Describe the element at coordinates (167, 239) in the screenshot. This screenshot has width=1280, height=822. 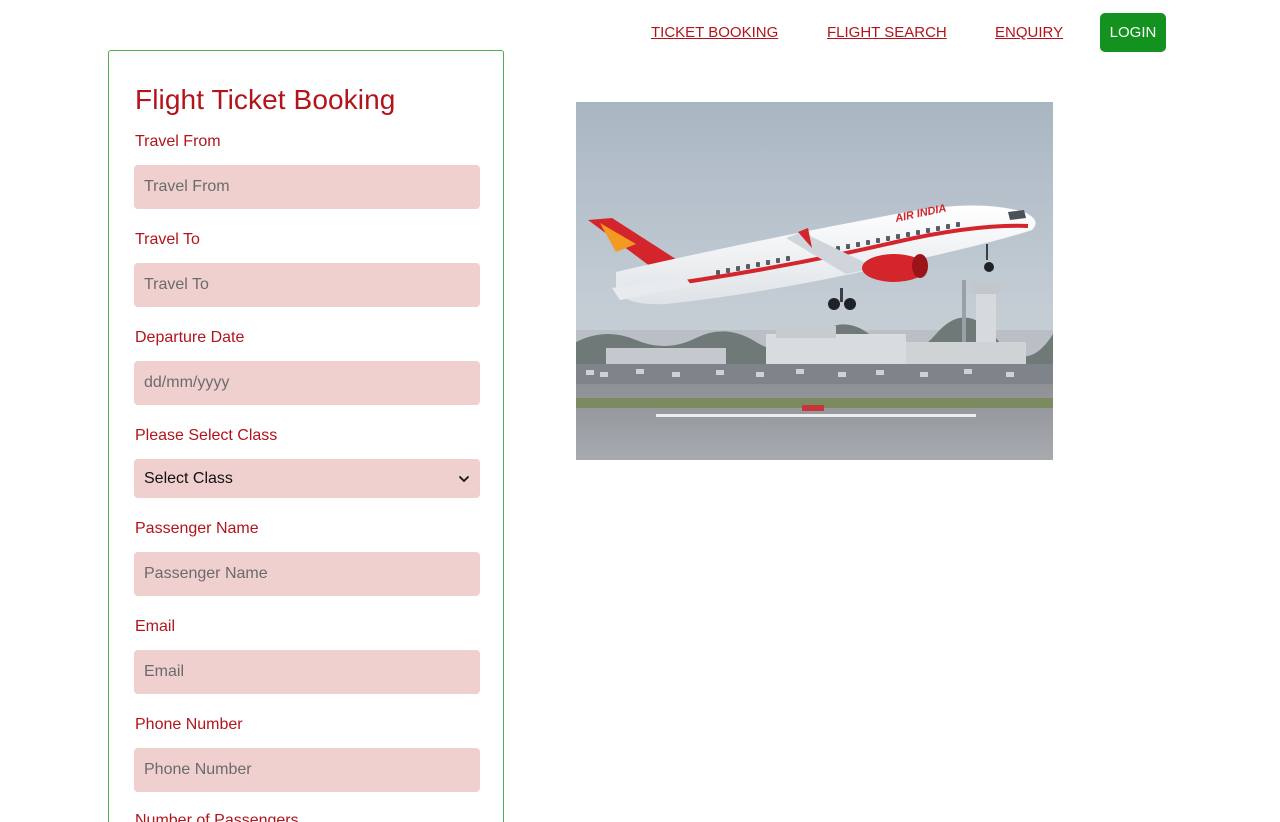
I see `travel-to-label: Travel To` at that location.